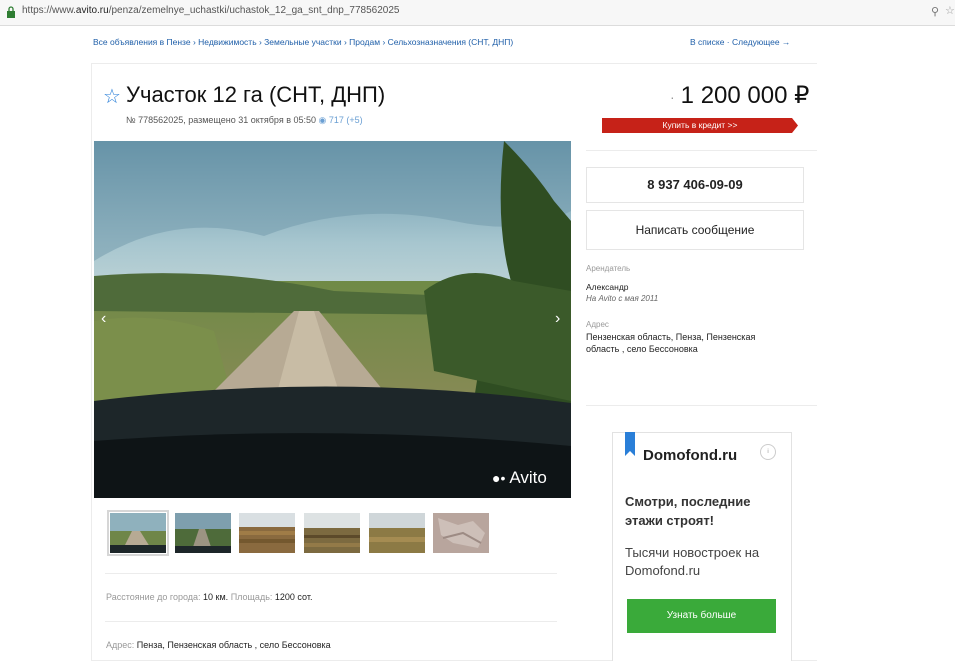 The image size is (955, 661). I want to click on seller-since: На Avito с мая 2011, so click(622, 298).